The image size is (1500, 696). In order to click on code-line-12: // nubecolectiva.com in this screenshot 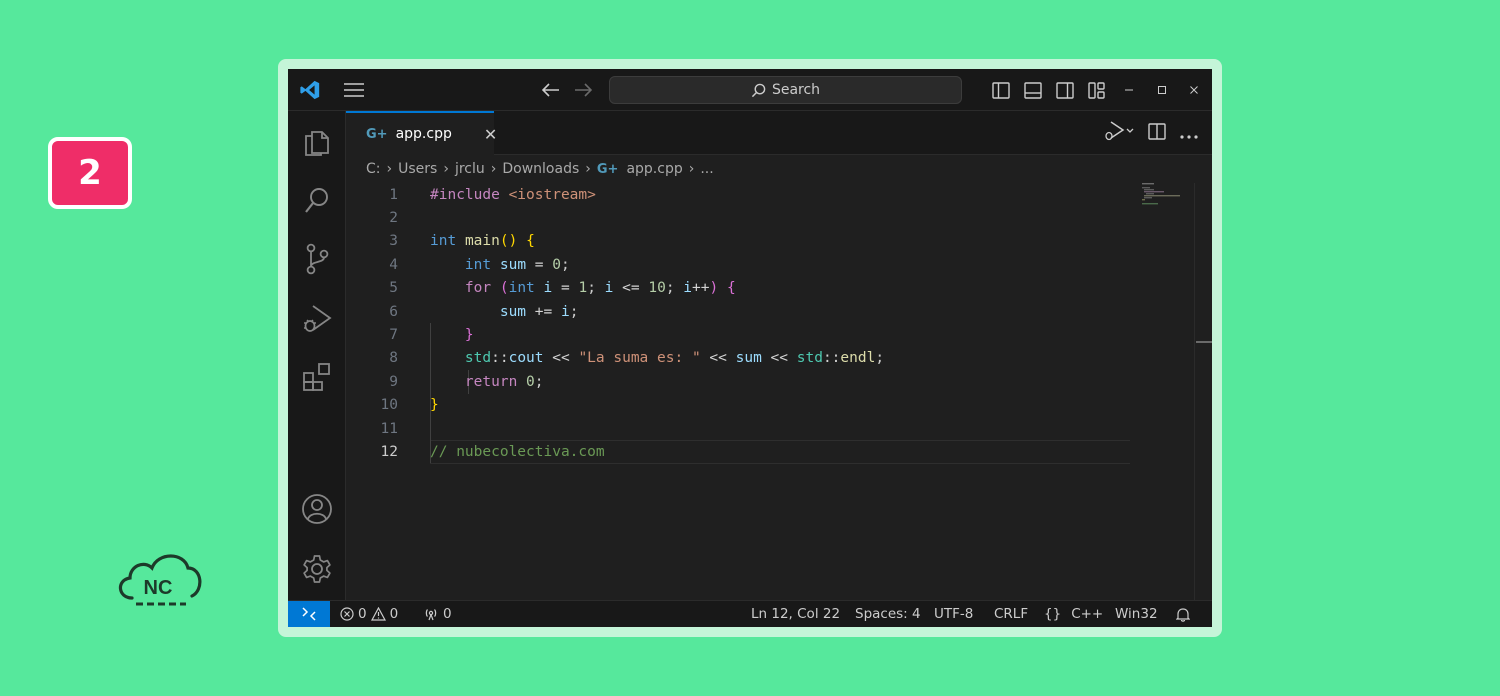, I will do `click(517, 452)`.